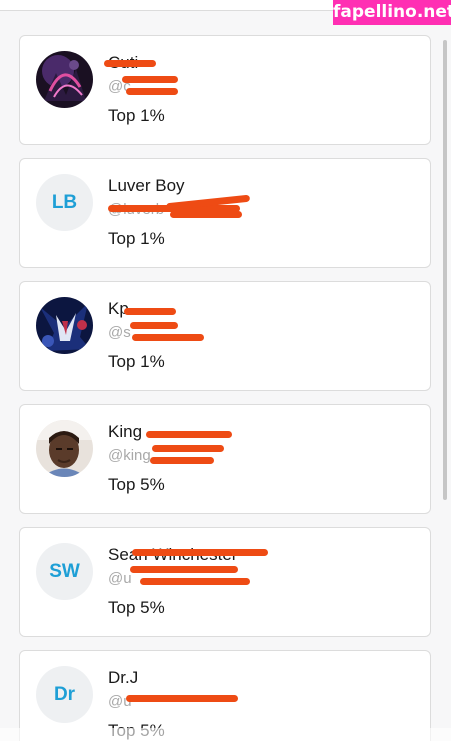 The width and height of the screenshot is (451, 741). What do you see at coordinates (445, 270) in the screenshot?
I see `scrollbar` at bounding box center [445, 270].